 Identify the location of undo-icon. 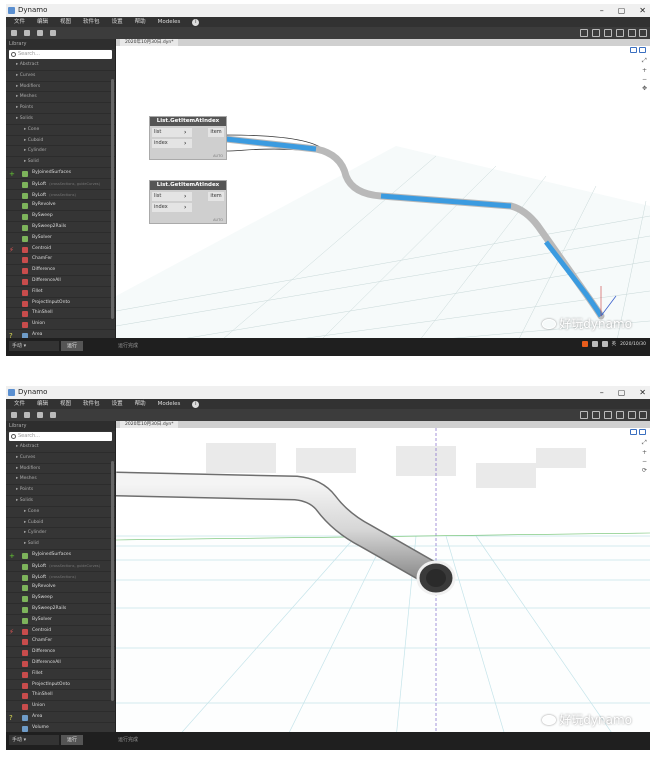
(53, 415).